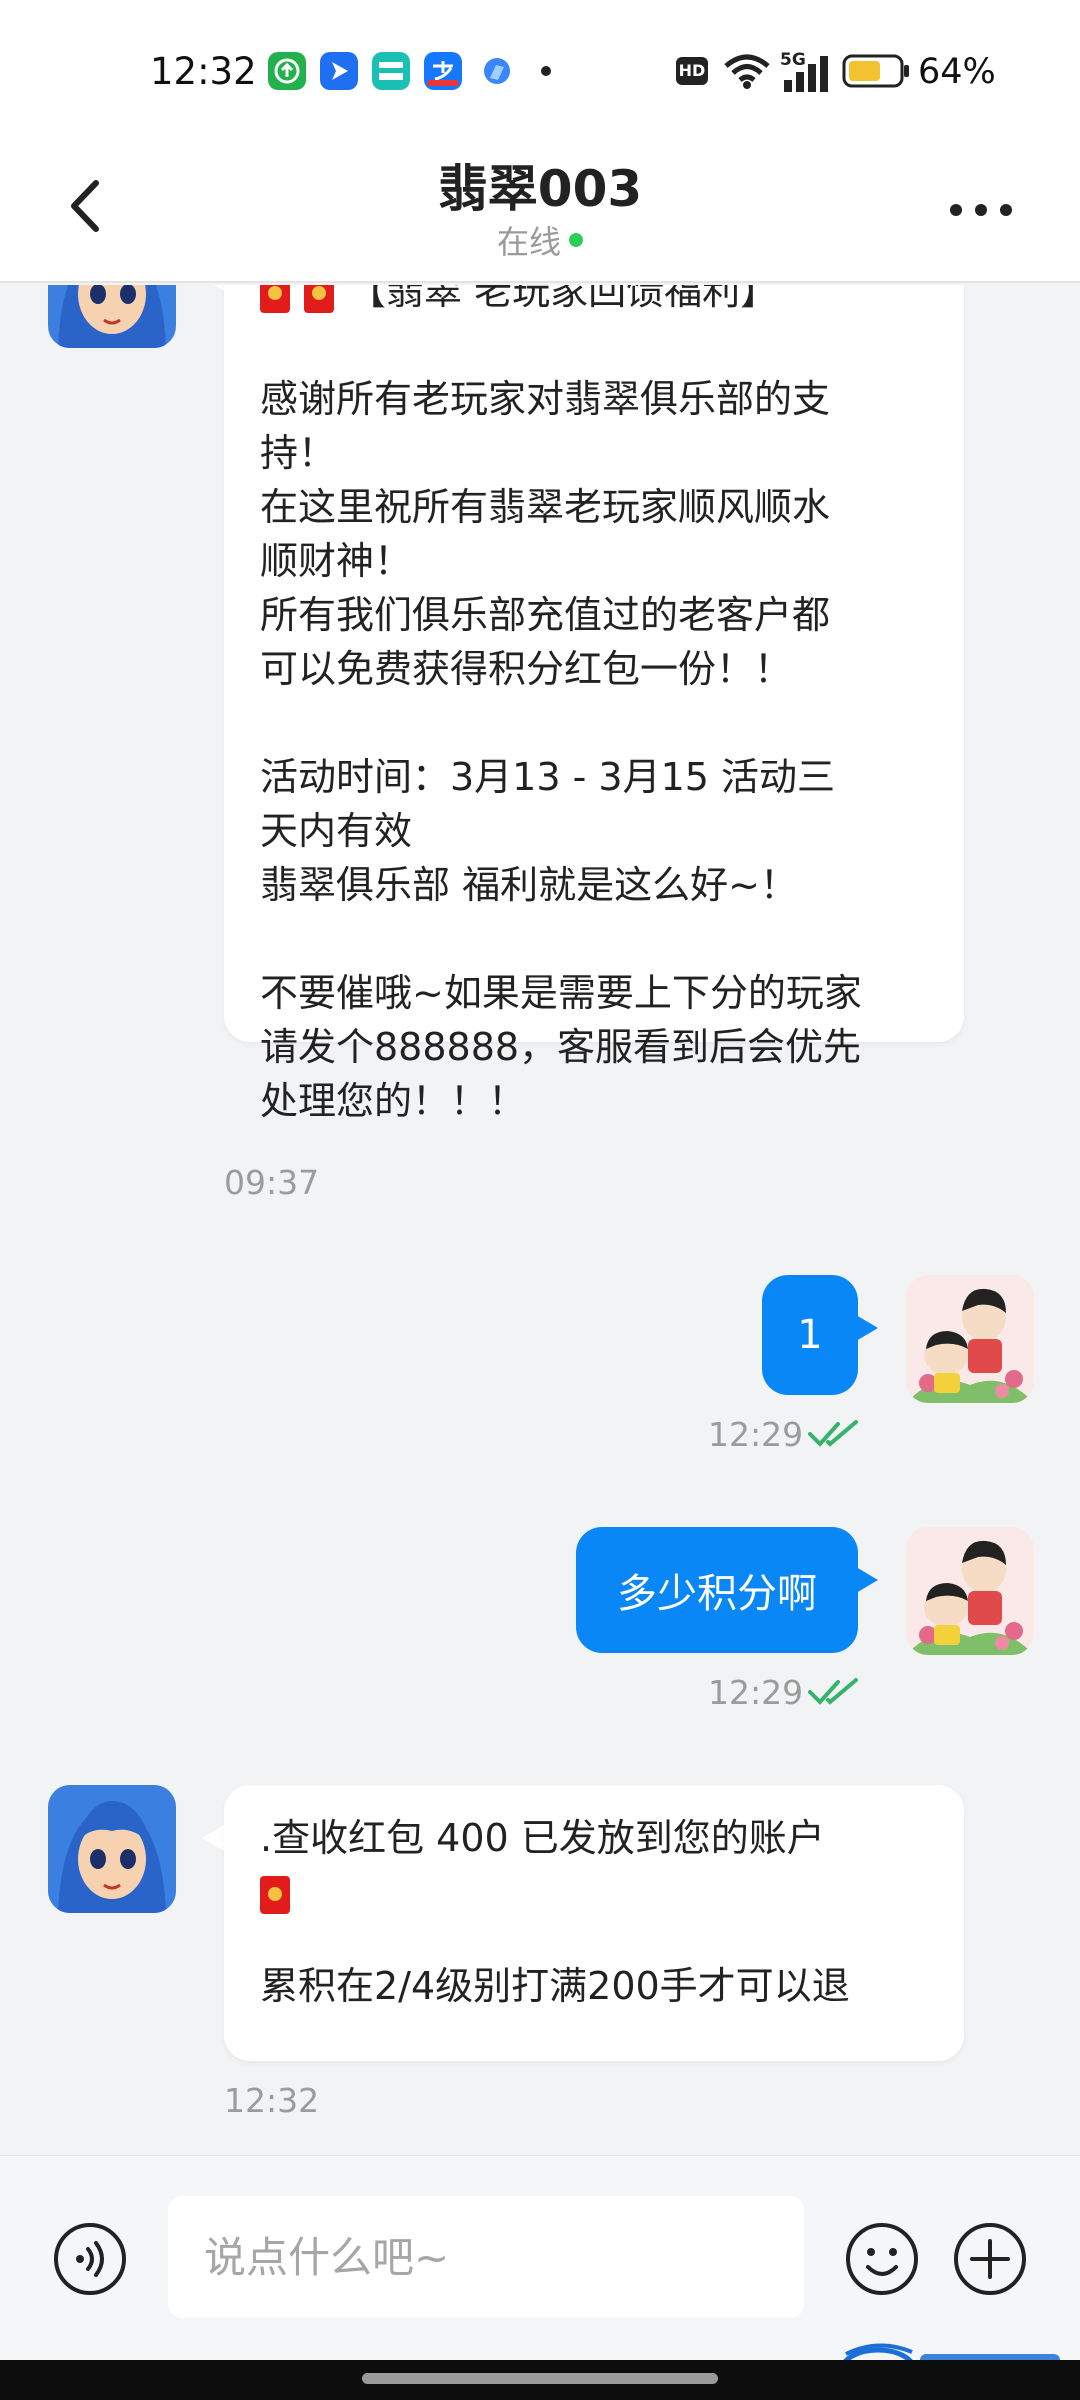  What do you see at coordinates (548, 777) in the screenshot?
I see `message-line: 活动时间：3月13 - 3月15 活动三` at bounding box center [548, 777].